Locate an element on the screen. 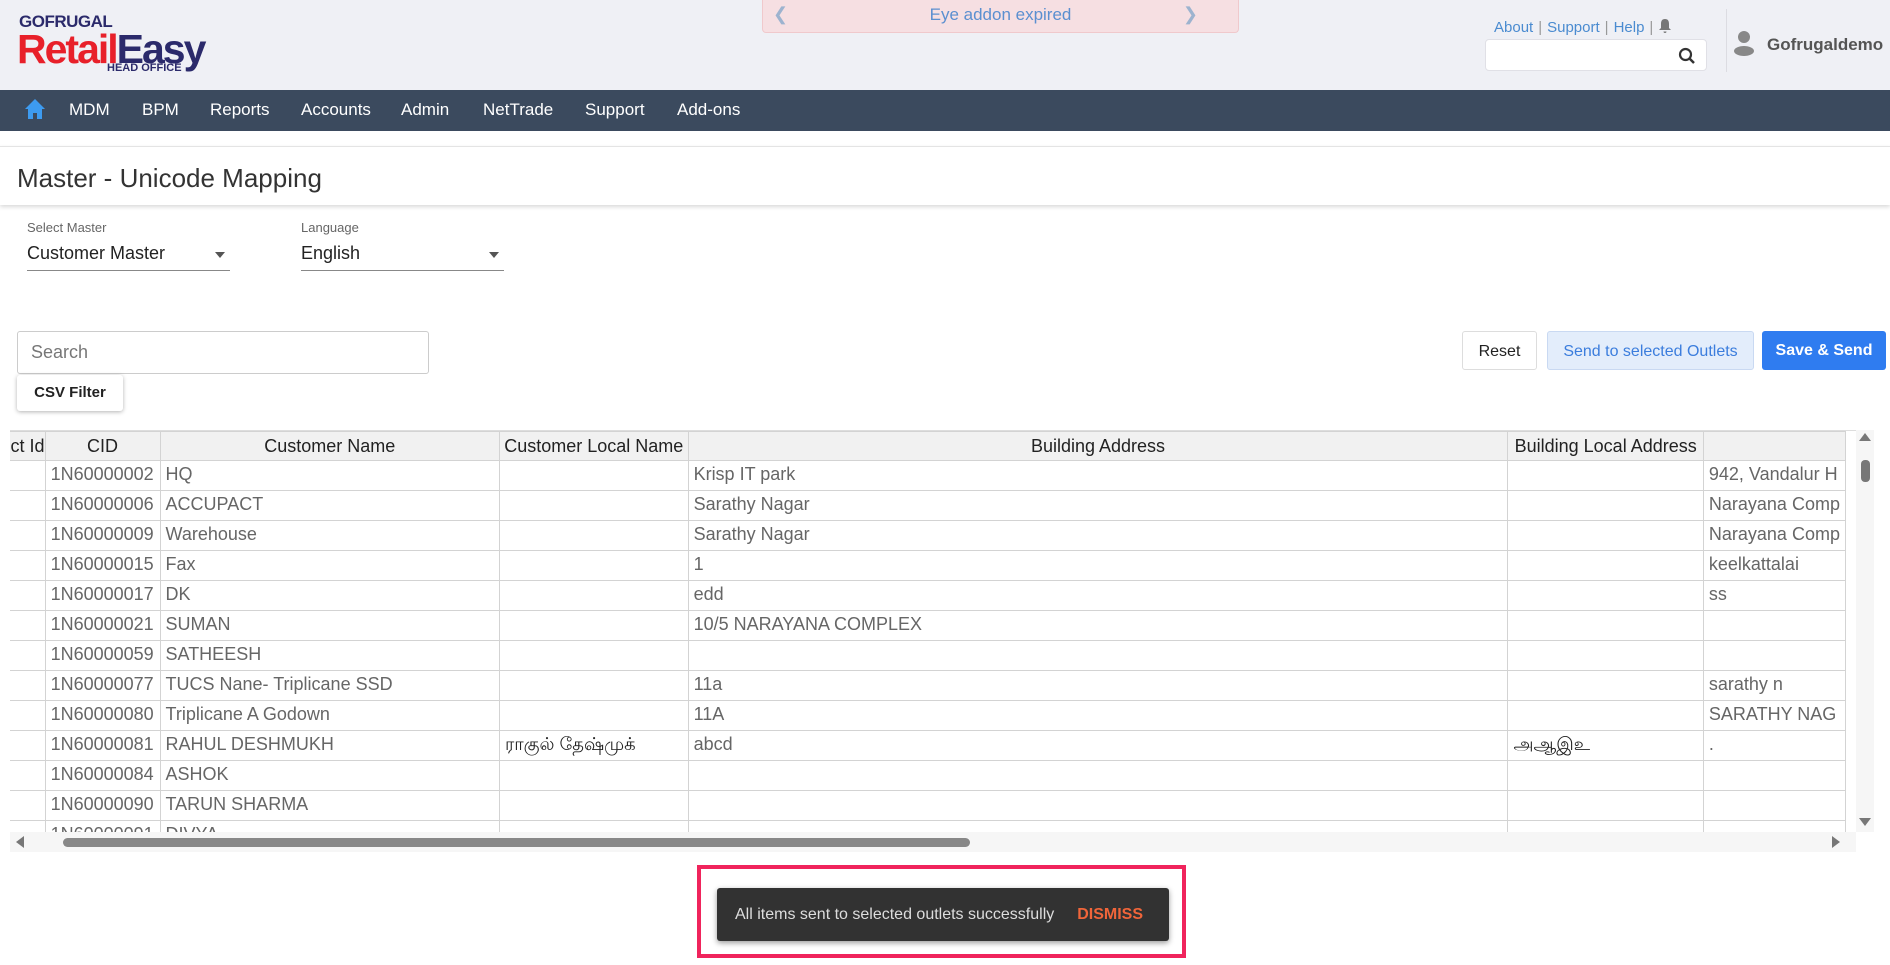 The height and width of the screenshot is (965, 1890). save-and-send-button: Save & Send is located at coordinates (1824, 350).